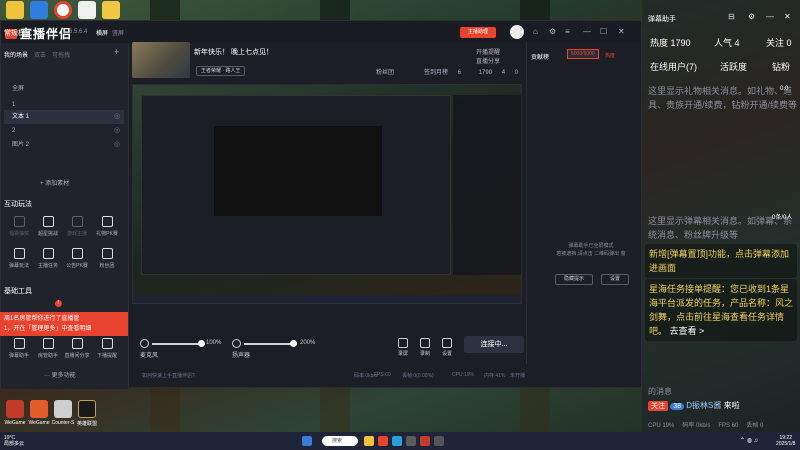 This screenshot has width=800, height=450. I want to click on scene-subtab-double-click: 双击, so click(40, 54).